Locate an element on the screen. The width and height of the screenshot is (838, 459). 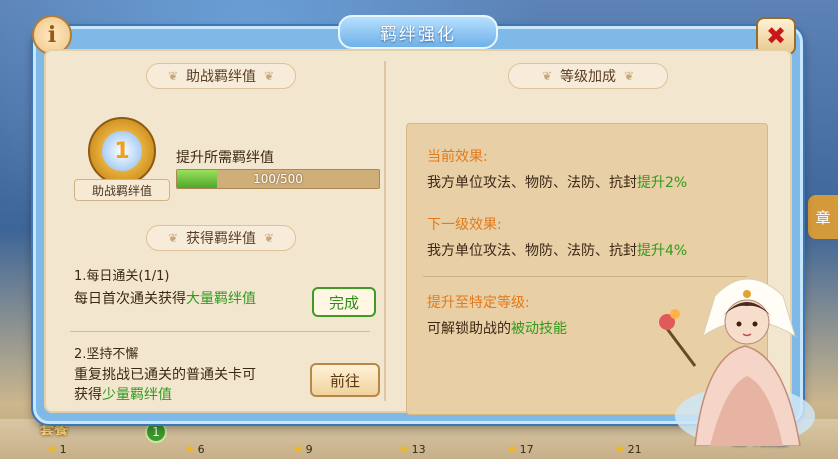
bond-progress-bar: 100/500 is located at coordinates (278, 179).